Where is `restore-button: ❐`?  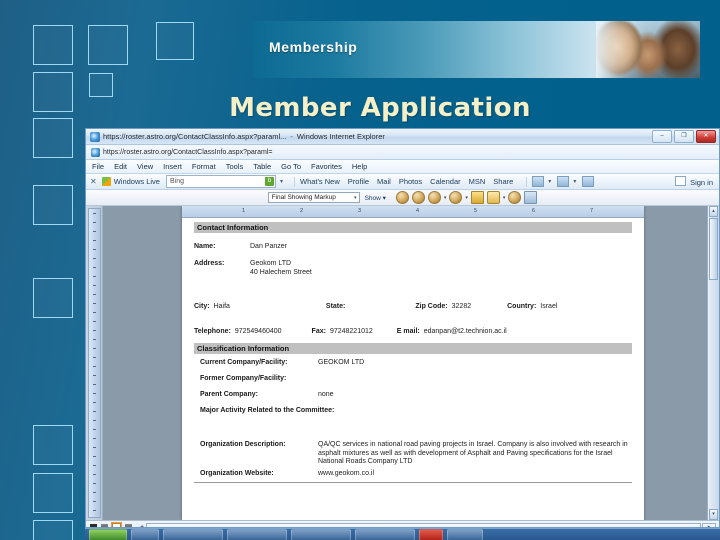 restore-button: ❐ is located at coordinates (684, 136).